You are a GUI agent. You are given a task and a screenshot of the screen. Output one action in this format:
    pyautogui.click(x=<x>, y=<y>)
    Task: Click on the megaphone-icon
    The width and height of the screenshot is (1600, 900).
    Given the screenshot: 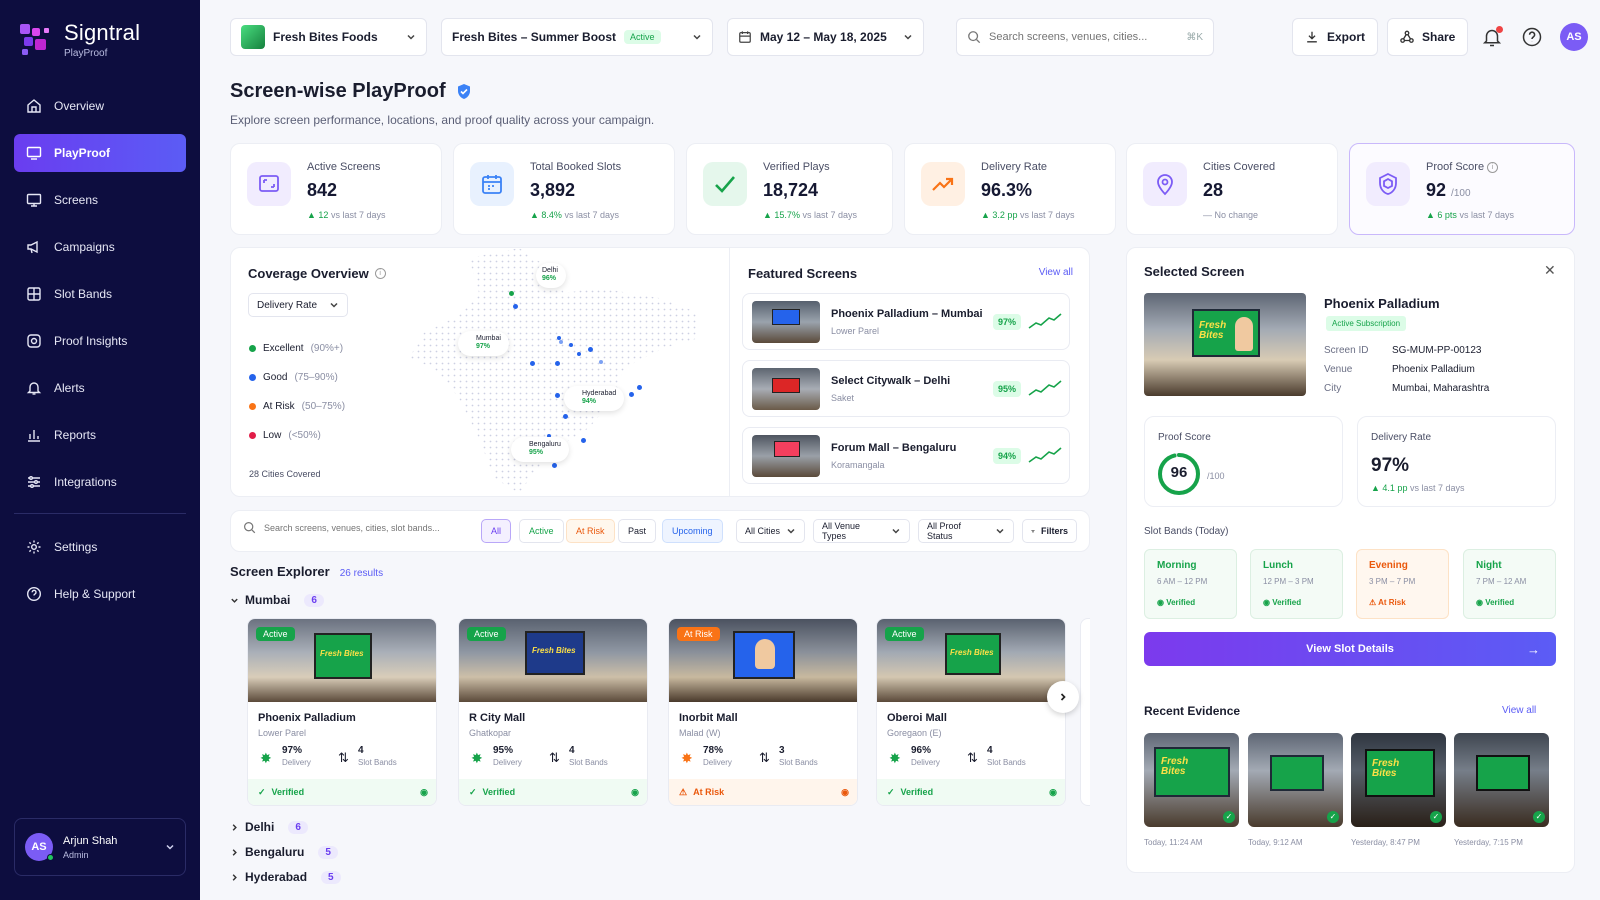 What is the action you would take?
    pyautogui.click(x=32, y=247)
    